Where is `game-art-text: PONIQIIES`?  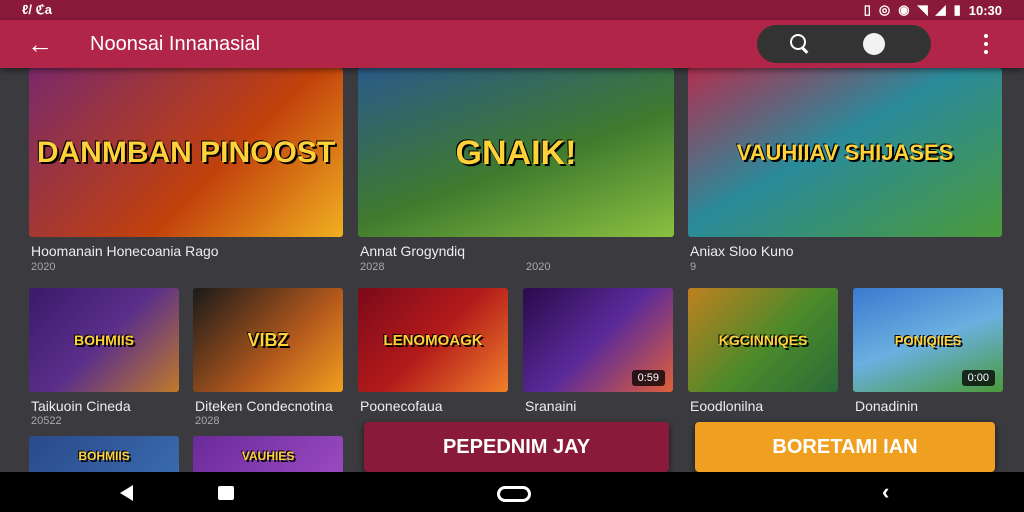 game-art-text: PONIQIIES is located at coordinates (928, 340).